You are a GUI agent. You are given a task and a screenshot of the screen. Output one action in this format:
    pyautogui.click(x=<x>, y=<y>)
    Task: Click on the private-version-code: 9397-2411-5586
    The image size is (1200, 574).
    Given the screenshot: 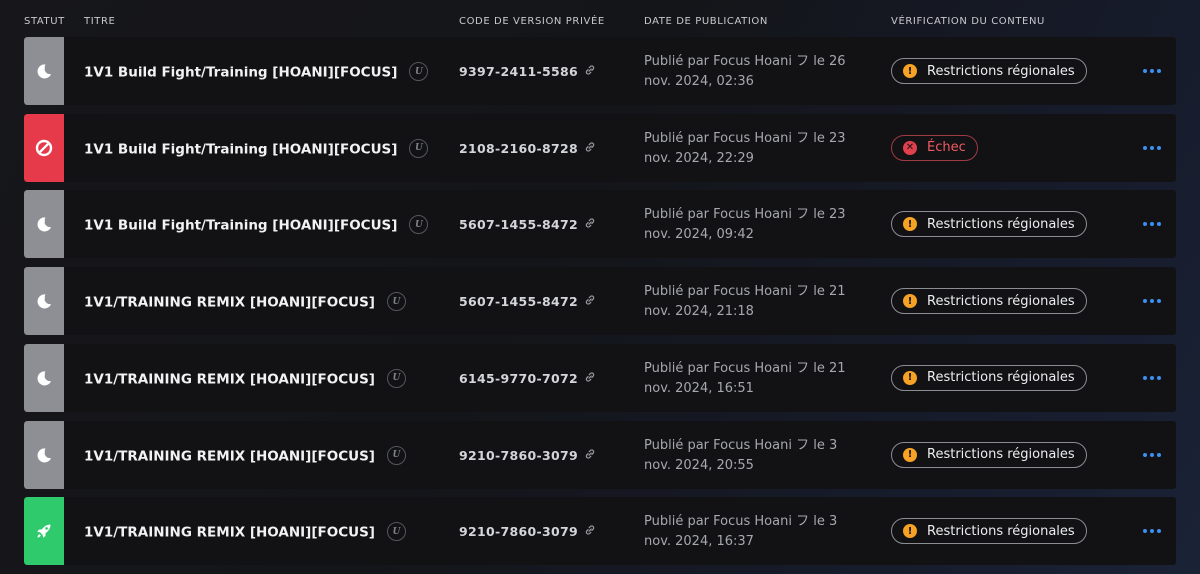 What is the action you would take?
    pyautogui.click(x=527, y=72)
    